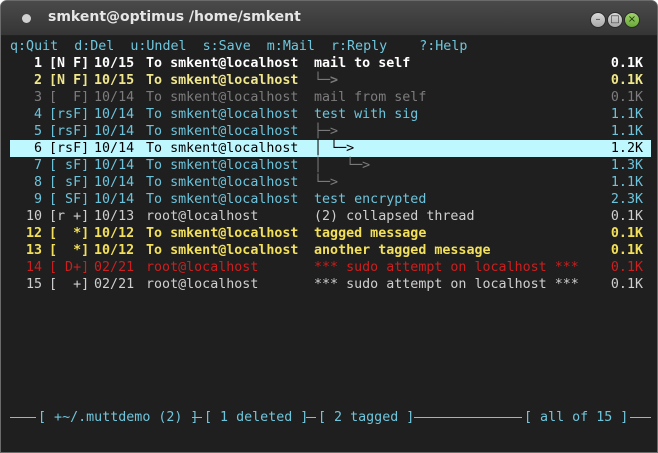  I want to click on message-flags: [ F], so click(69, 97).